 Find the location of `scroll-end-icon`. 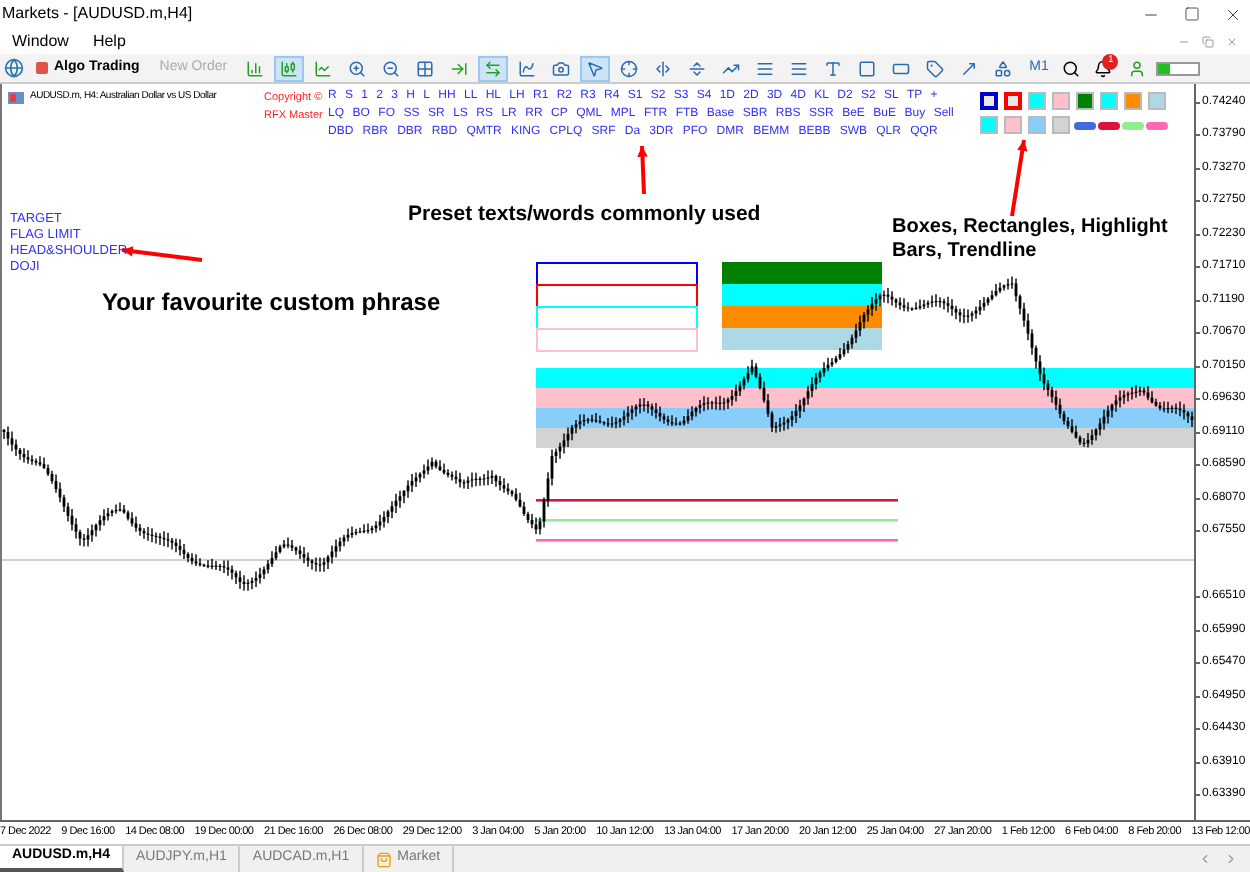

scroll-end-icon is located at coordinates (458, 68).